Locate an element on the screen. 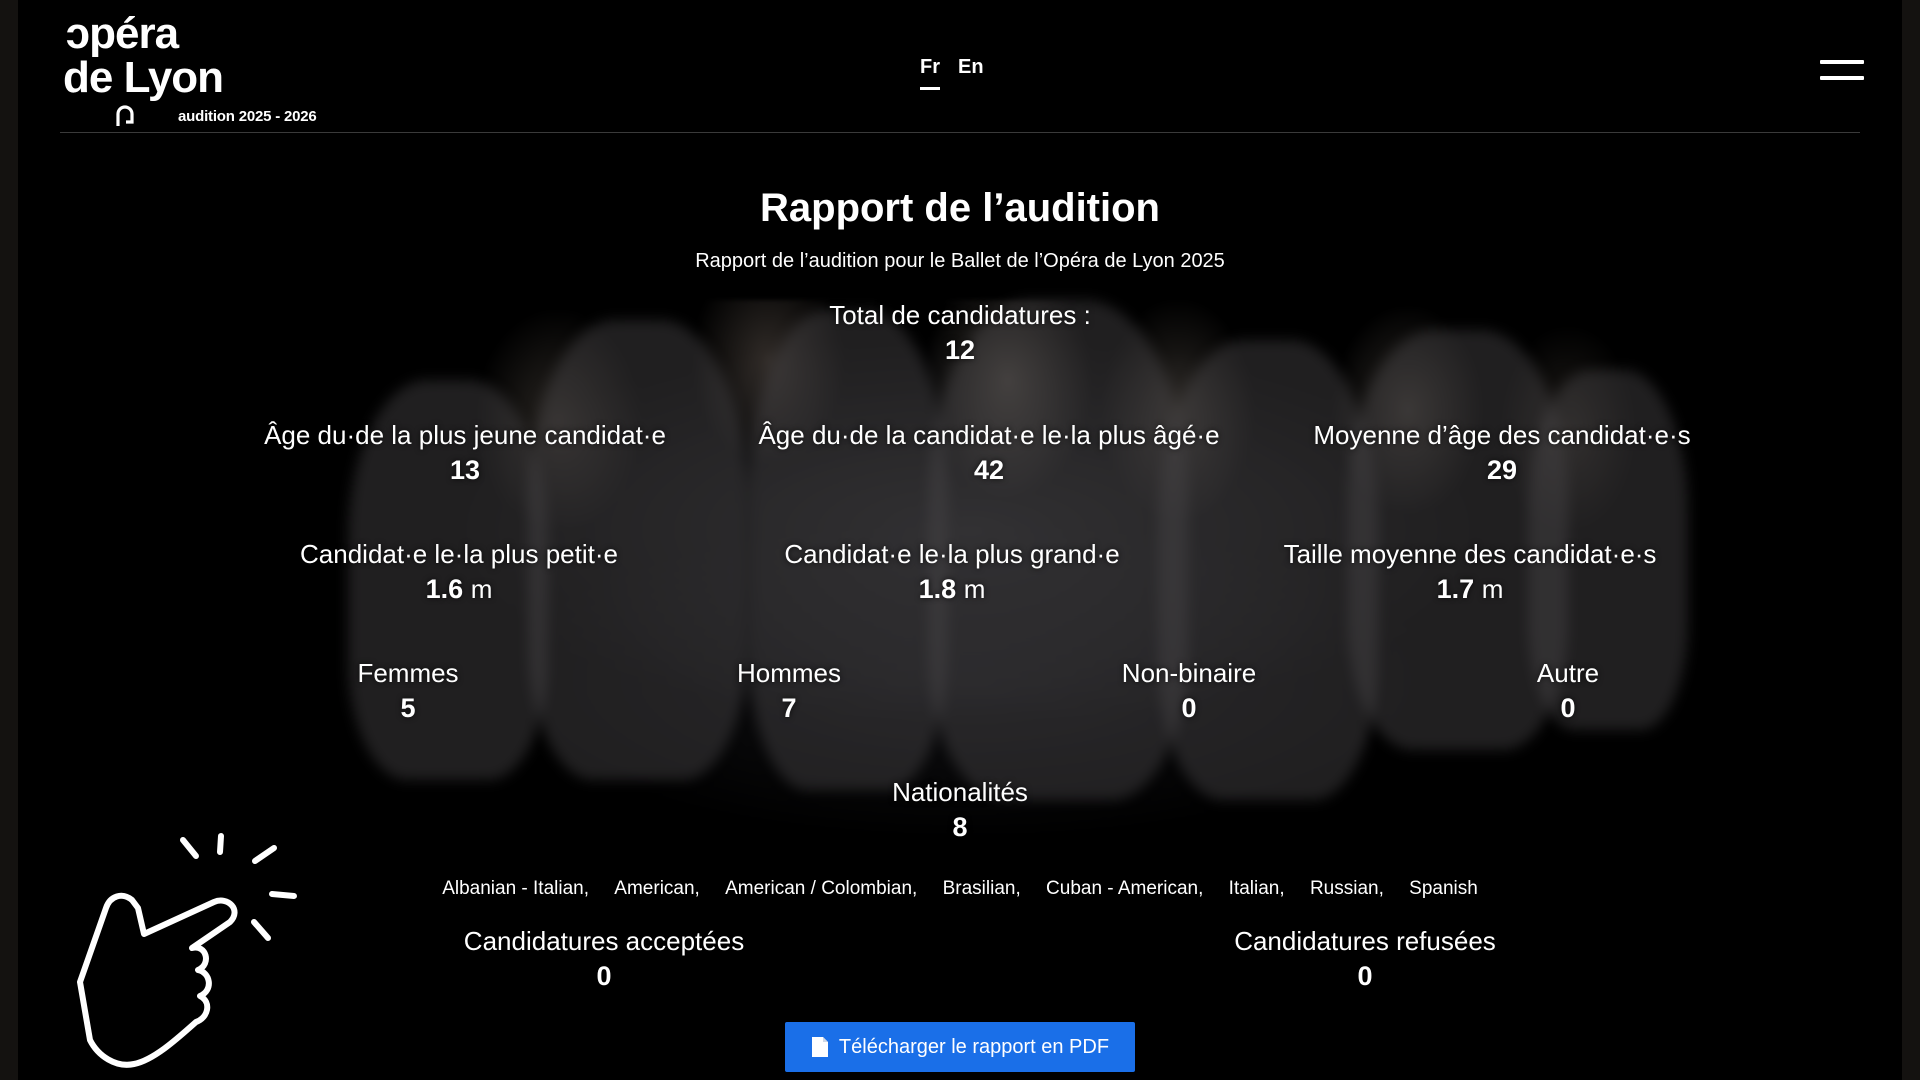 The height and width of the screenshot is (1080, 1920). stat-label: Candidat·e le·la plus petit·e is located at coordinates (459, 554).